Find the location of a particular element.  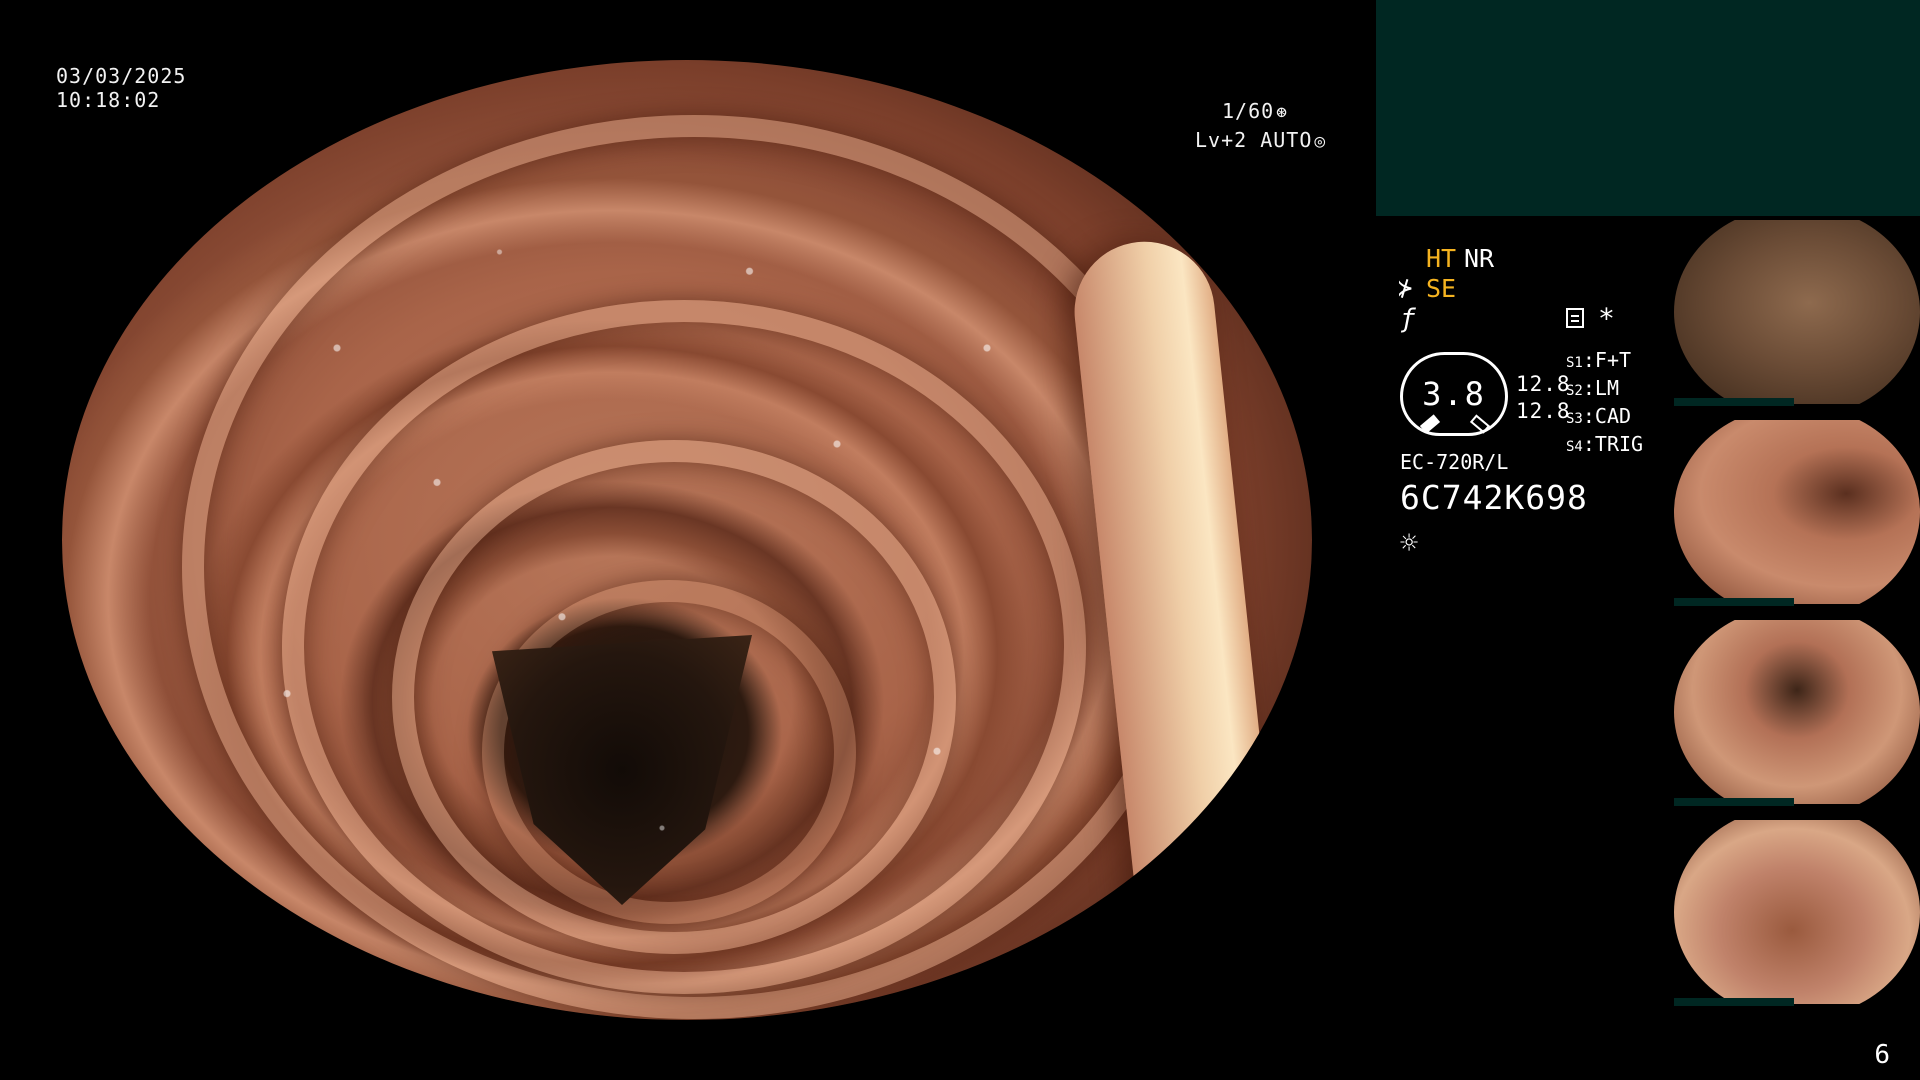

capture-thumbnails is located at coordinates (1795, 616).